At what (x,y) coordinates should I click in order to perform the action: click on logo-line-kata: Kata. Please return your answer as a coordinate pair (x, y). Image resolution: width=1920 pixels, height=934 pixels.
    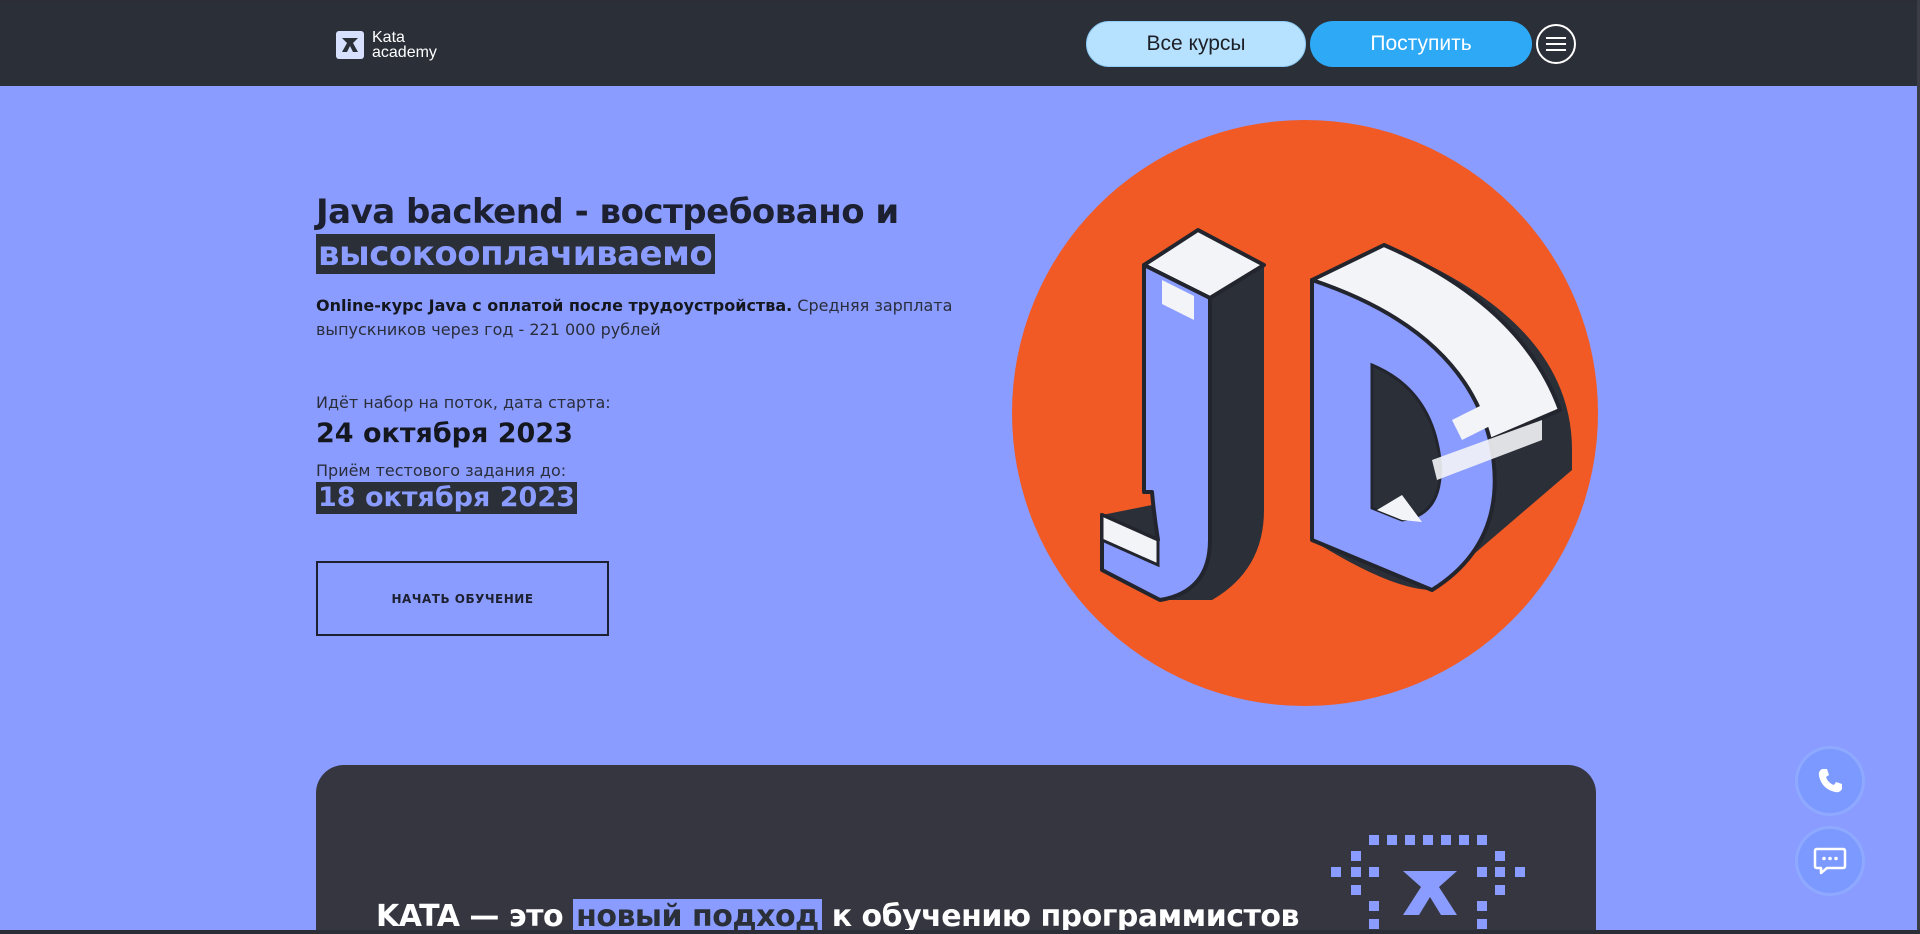
    Looking at the image, I should click on (388, 37).